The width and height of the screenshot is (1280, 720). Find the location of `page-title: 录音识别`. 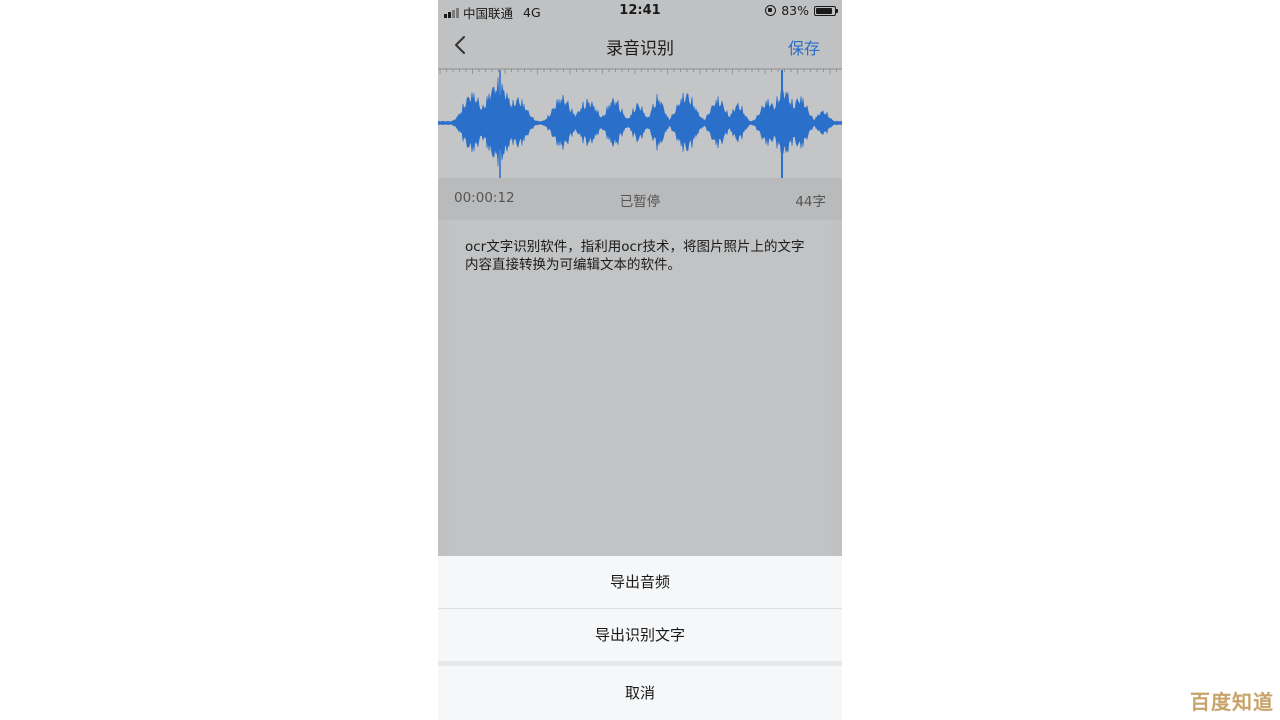

page-title: 录音识别 is located at coordinates (640, 49).